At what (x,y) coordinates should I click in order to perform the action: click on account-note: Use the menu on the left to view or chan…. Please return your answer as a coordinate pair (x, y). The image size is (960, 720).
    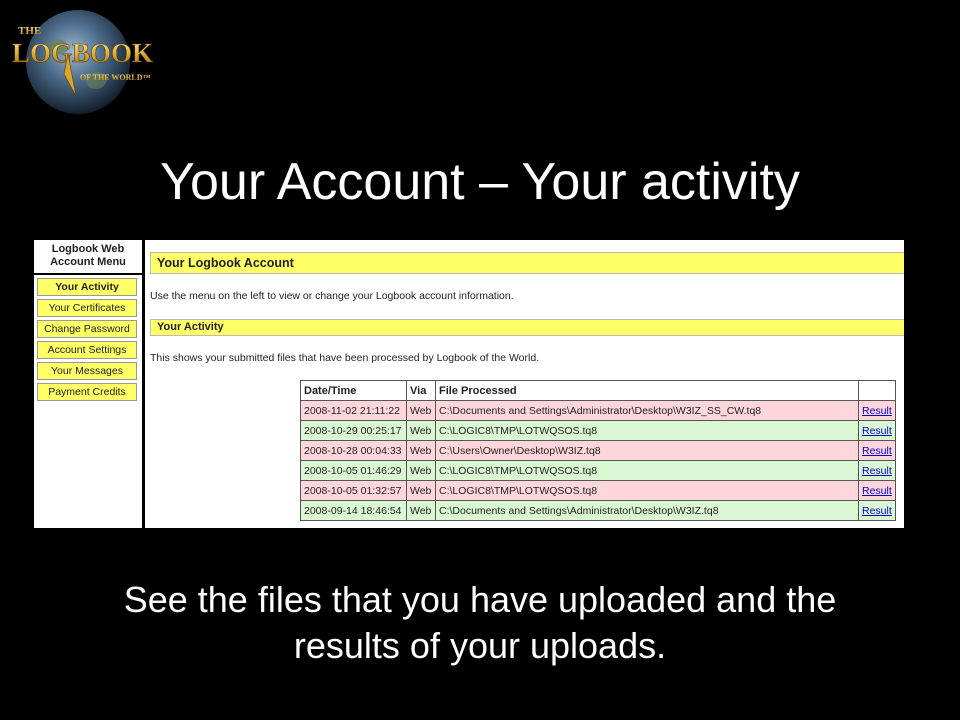
    Looking at the image, I should click on (332, 296).